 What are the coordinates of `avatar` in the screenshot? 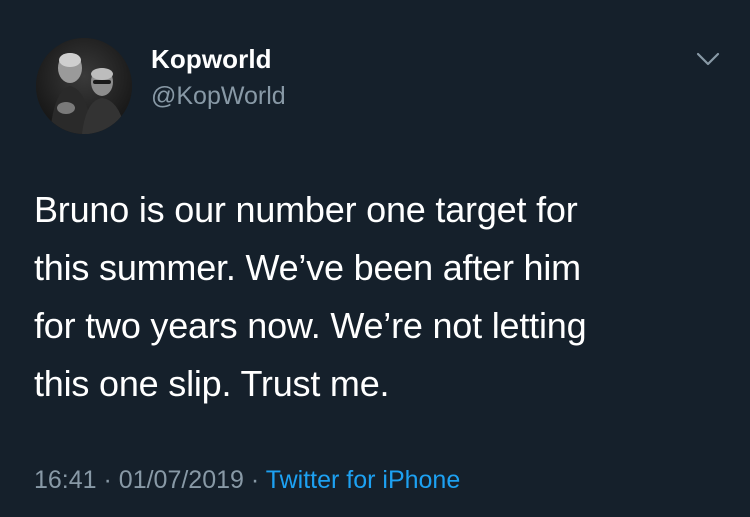 It's located at (84, 86).